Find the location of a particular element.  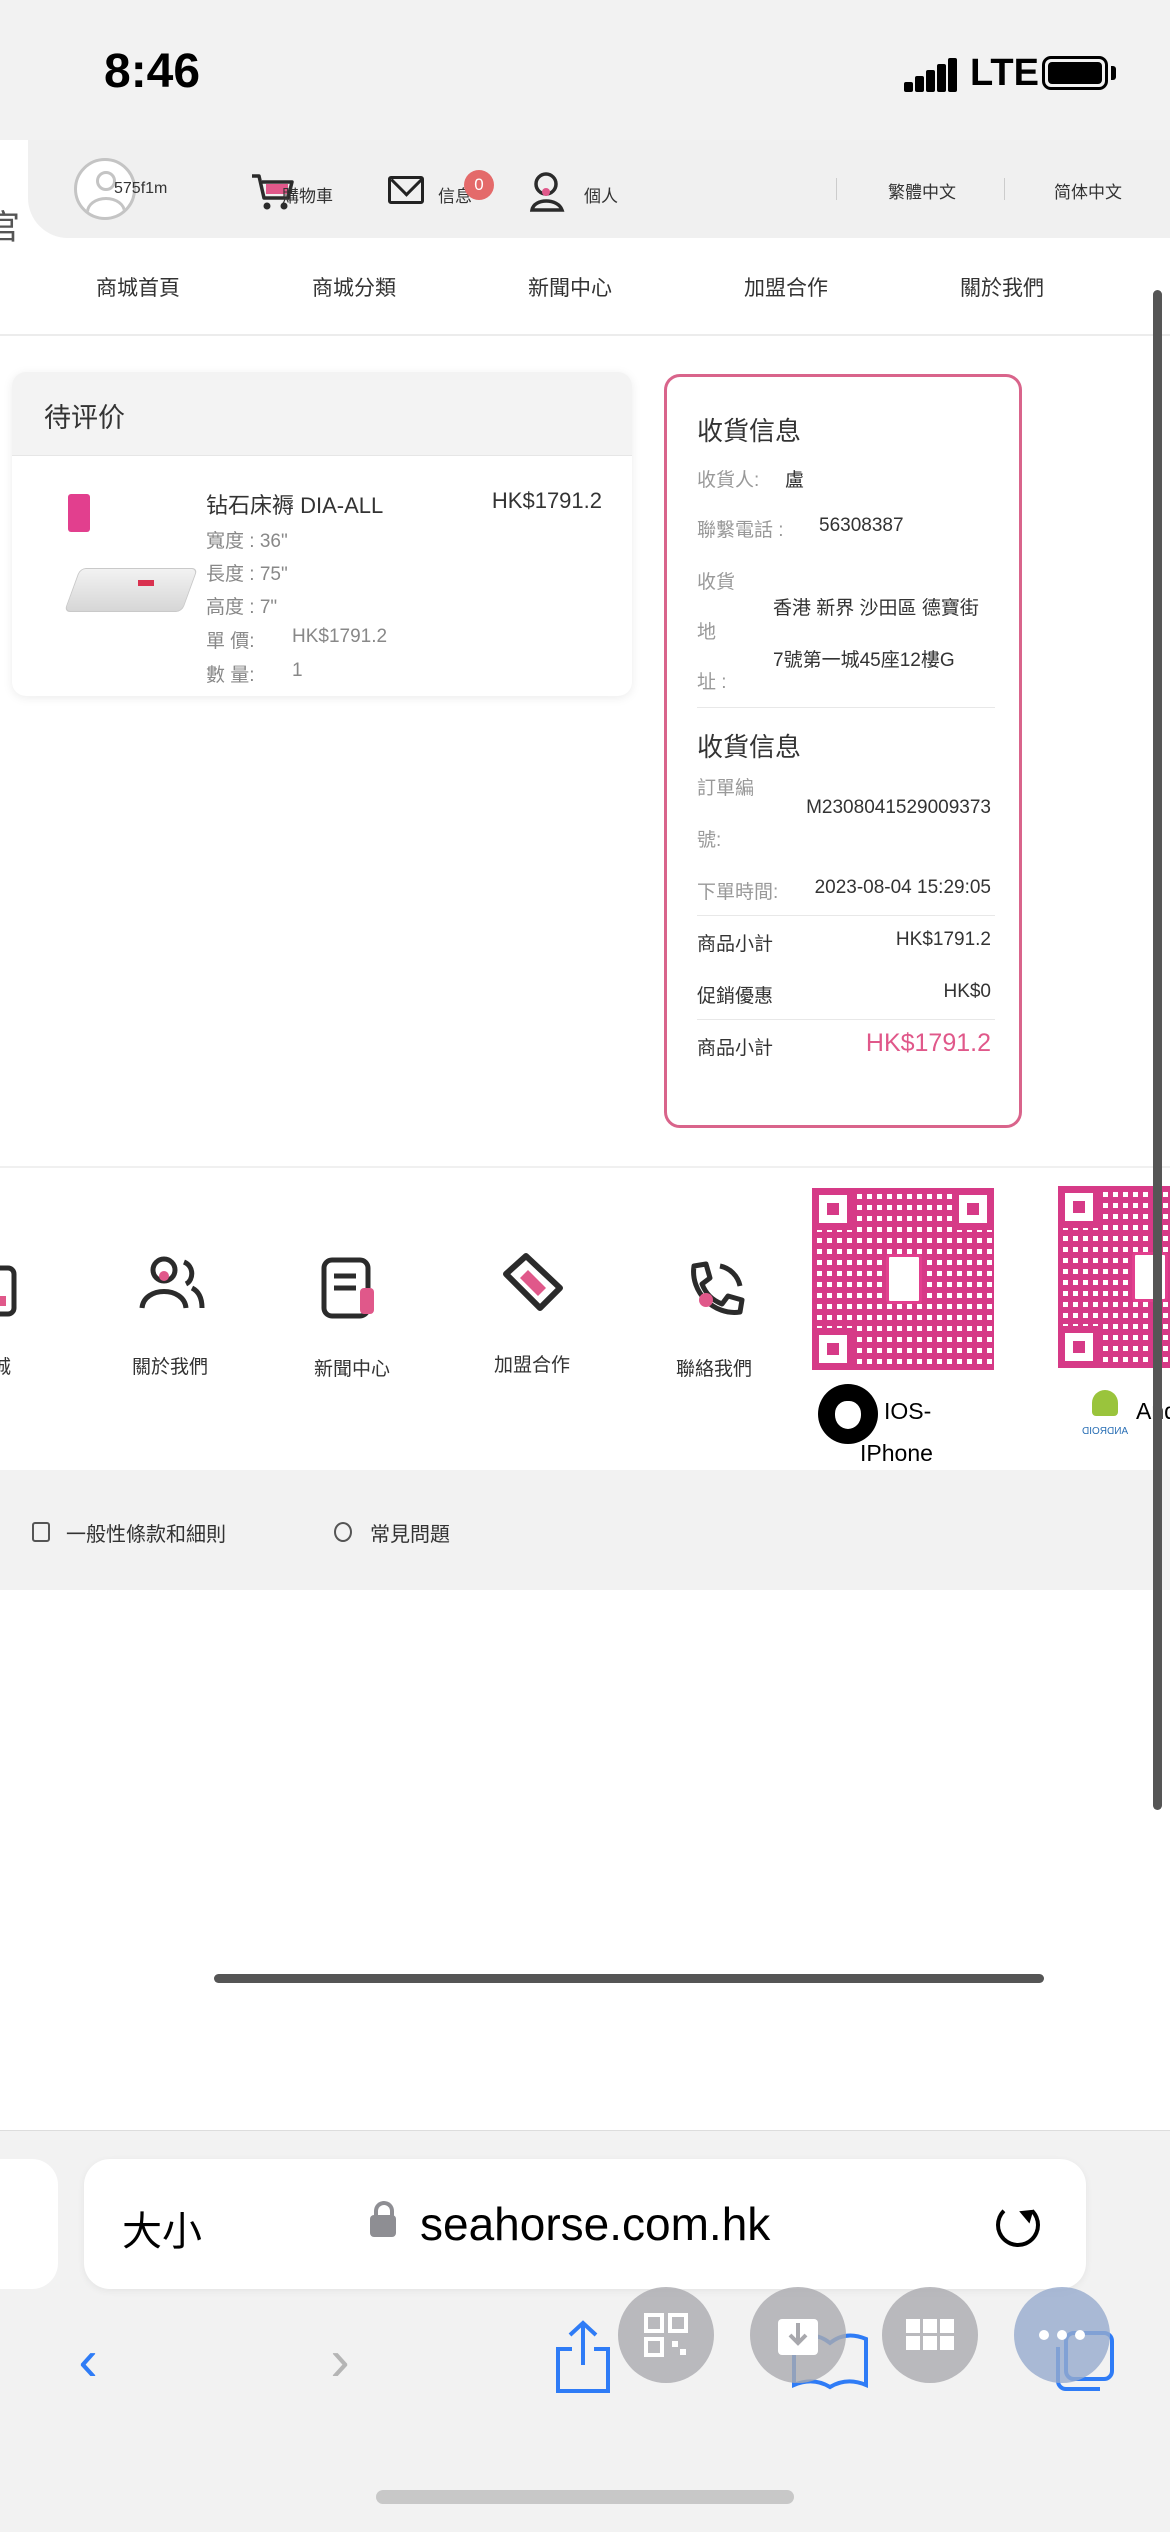

footer-about-label: 關於我們 is located at coordinates (170, 1365).